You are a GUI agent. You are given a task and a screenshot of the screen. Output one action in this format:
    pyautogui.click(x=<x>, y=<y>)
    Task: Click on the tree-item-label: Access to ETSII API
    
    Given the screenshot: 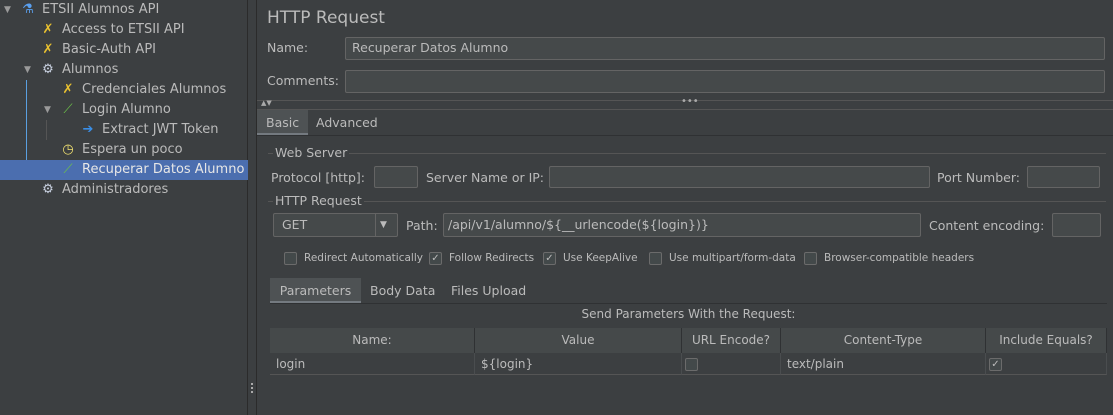 What is the action you would take?
    pyautogui.click(x=123, y=29)
    